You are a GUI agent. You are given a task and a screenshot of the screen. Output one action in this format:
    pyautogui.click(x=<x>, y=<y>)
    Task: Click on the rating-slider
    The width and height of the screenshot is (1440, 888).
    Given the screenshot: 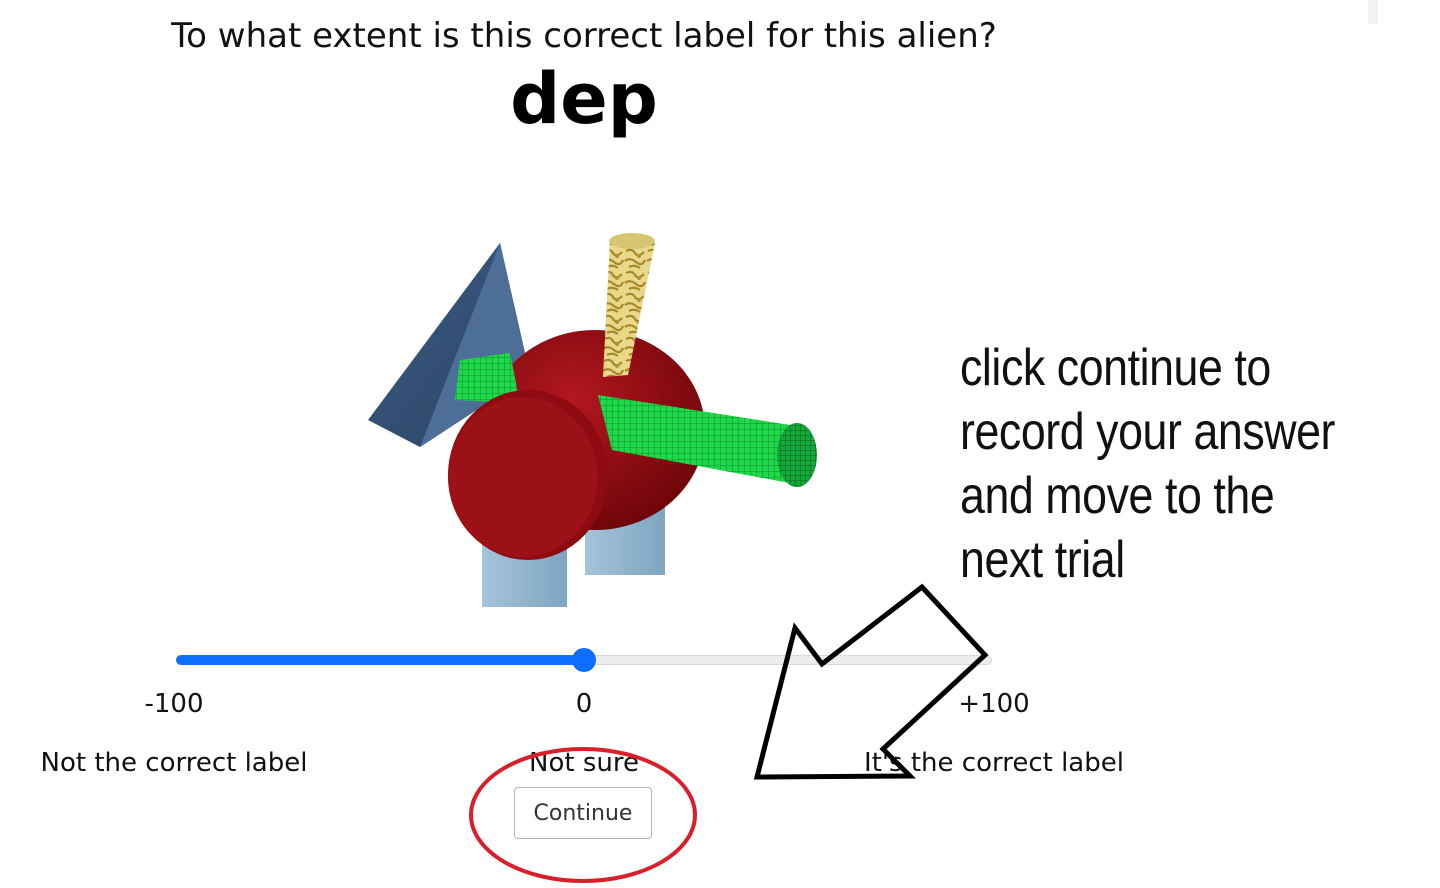 What is the action you would take?
    pyautogui.click(x=584, y=660)
    